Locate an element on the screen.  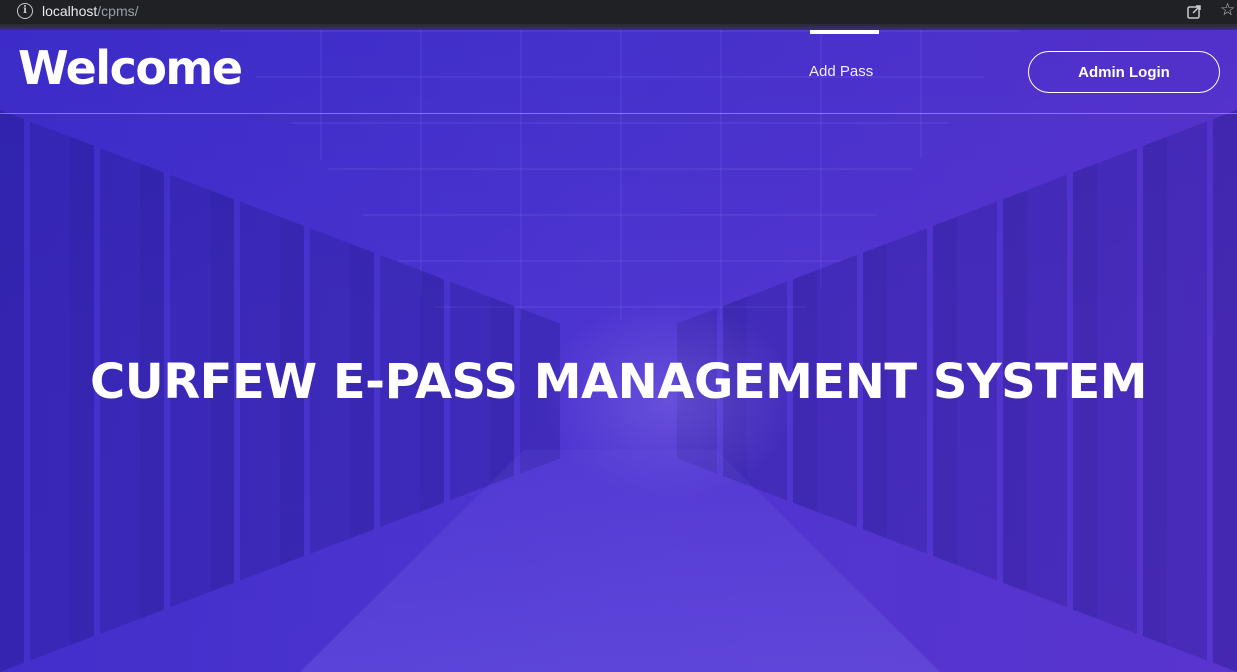
nav-active-indicator is located at coordinates (844, 32).